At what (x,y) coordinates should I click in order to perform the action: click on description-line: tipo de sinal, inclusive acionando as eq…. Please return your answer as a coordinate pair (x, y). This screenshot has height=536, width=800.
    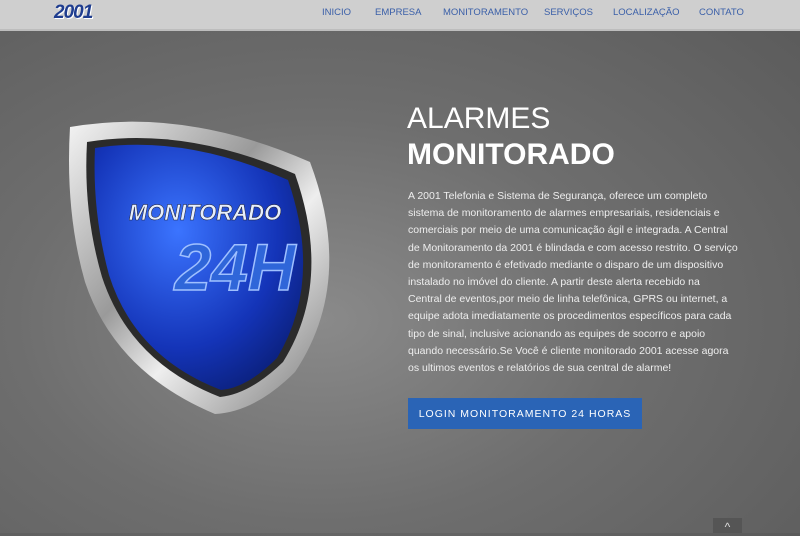
    Looking at the image, I should click on (557, 333).